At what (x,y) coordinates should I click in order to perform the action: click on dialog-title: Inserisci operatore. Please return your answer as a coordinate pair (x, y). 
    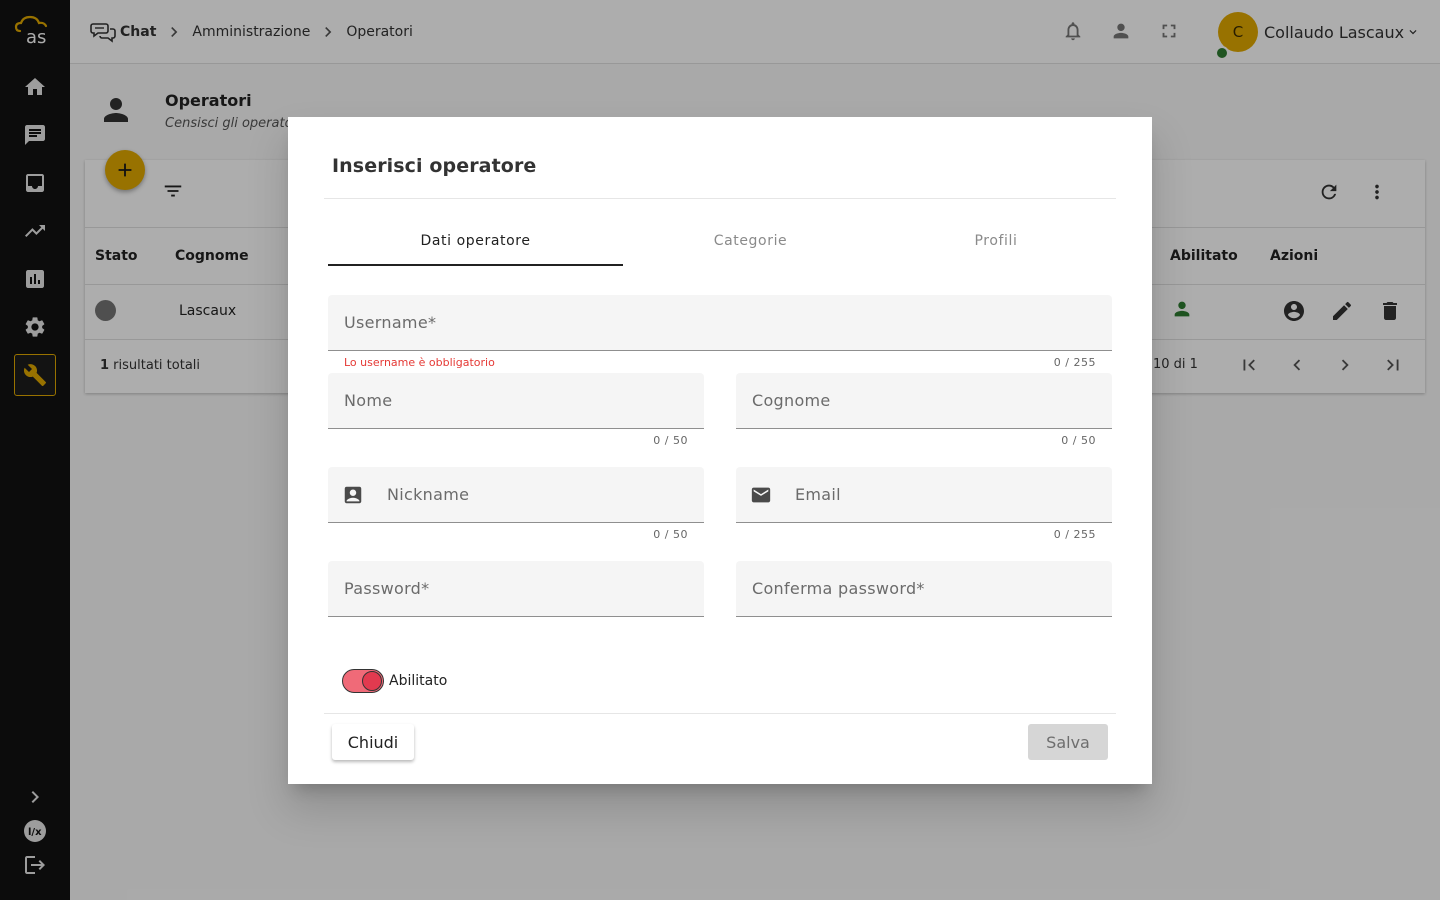
    Looking at the image, I should click on (434, 166).